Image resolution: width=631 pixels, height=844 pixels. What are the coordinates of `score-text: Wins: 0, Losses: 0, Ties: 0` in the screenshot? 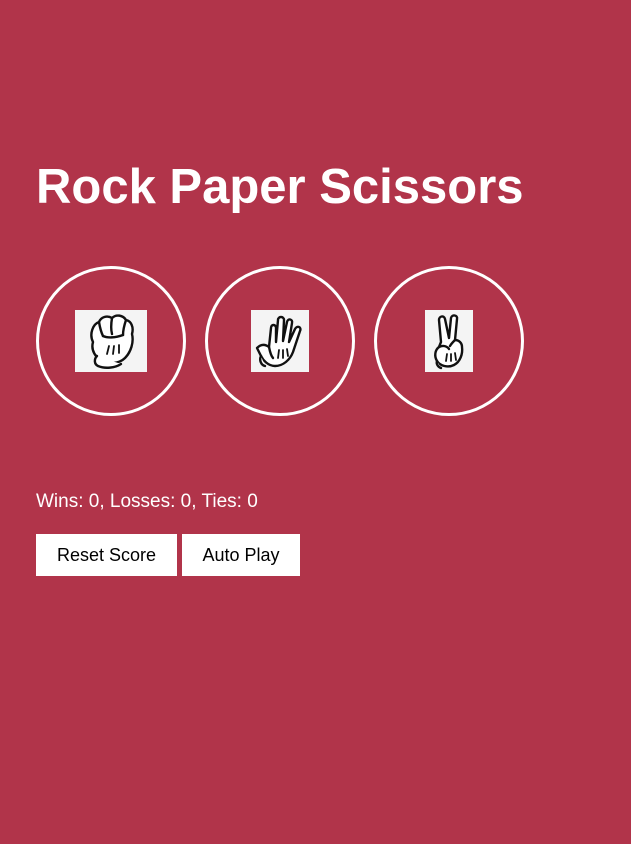 It's located at (147, 501).